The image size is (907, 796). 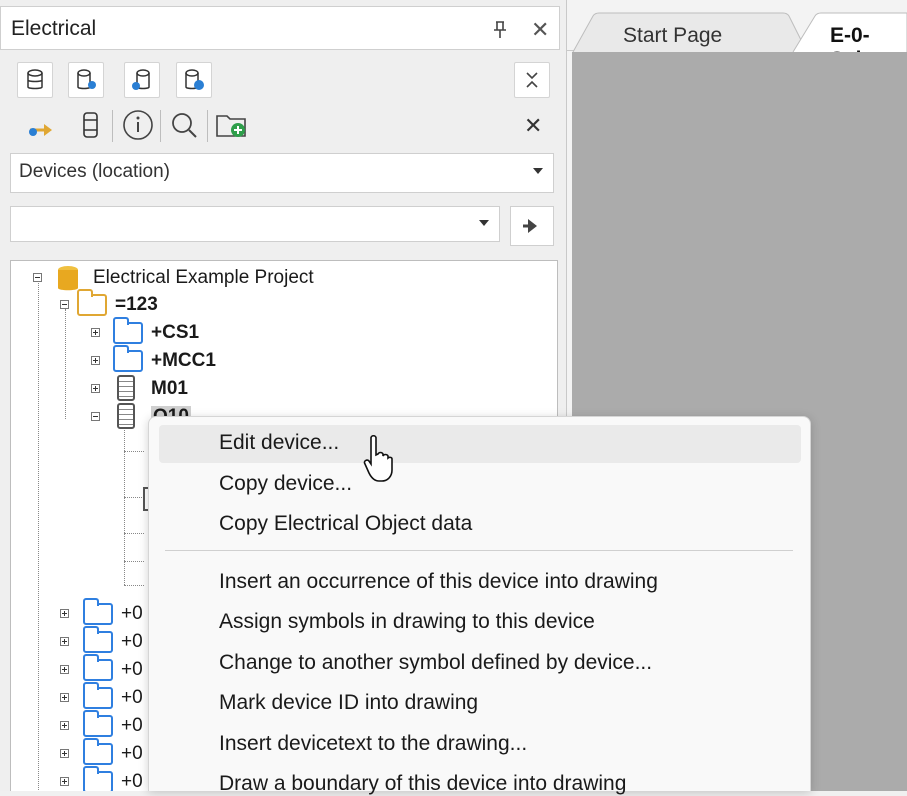 I want to click on tree-node-label: +MCC1, so click(x=183, y=361).